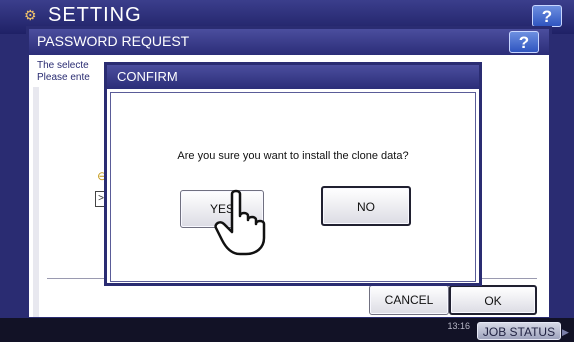  I want to click on dialog-title-bar: PASSWORD REQUEST ?, so click(289, 42).